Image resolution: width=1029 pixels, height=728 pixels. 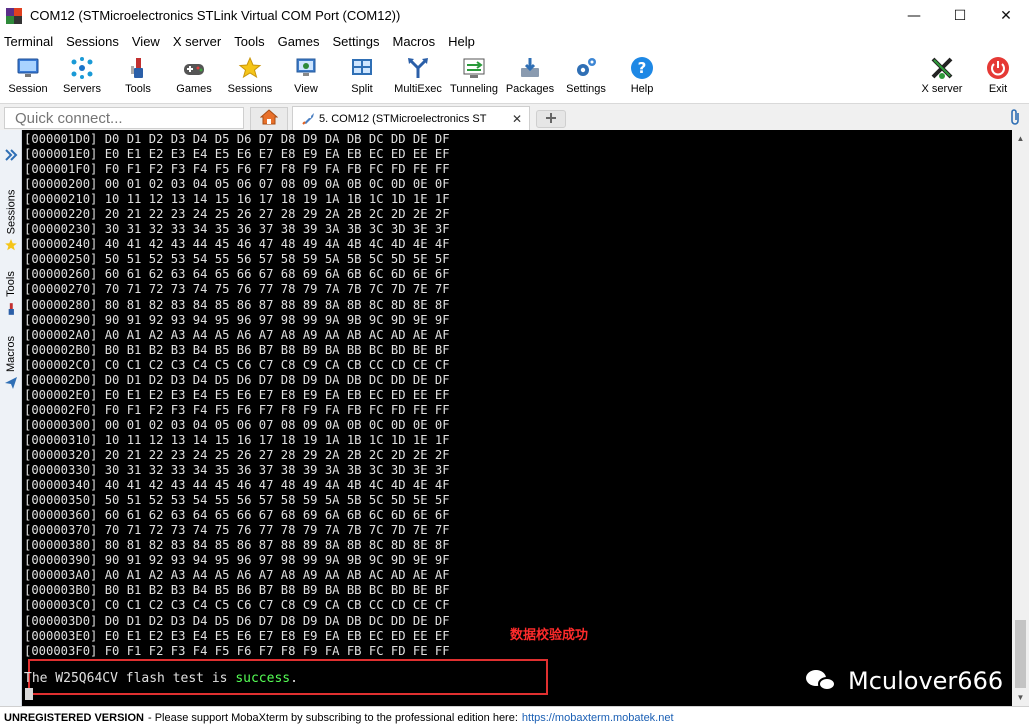 What do you see at coordinates (1015, 119) in the screenshot?
I see `paperclip-icon` at bounding box center [1015, 119].